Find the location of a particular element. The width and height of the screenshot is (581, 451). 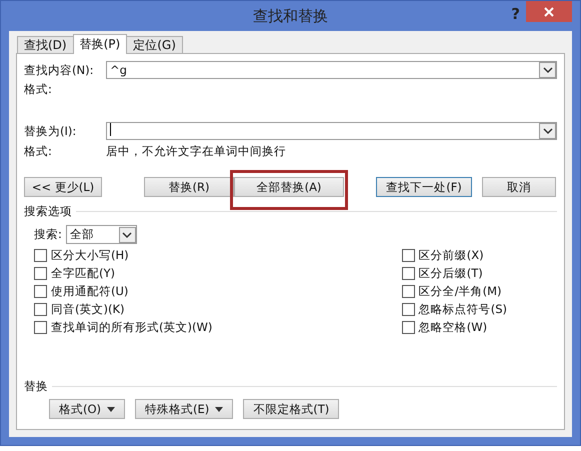

close-icon is located at coordinates (549, 12).